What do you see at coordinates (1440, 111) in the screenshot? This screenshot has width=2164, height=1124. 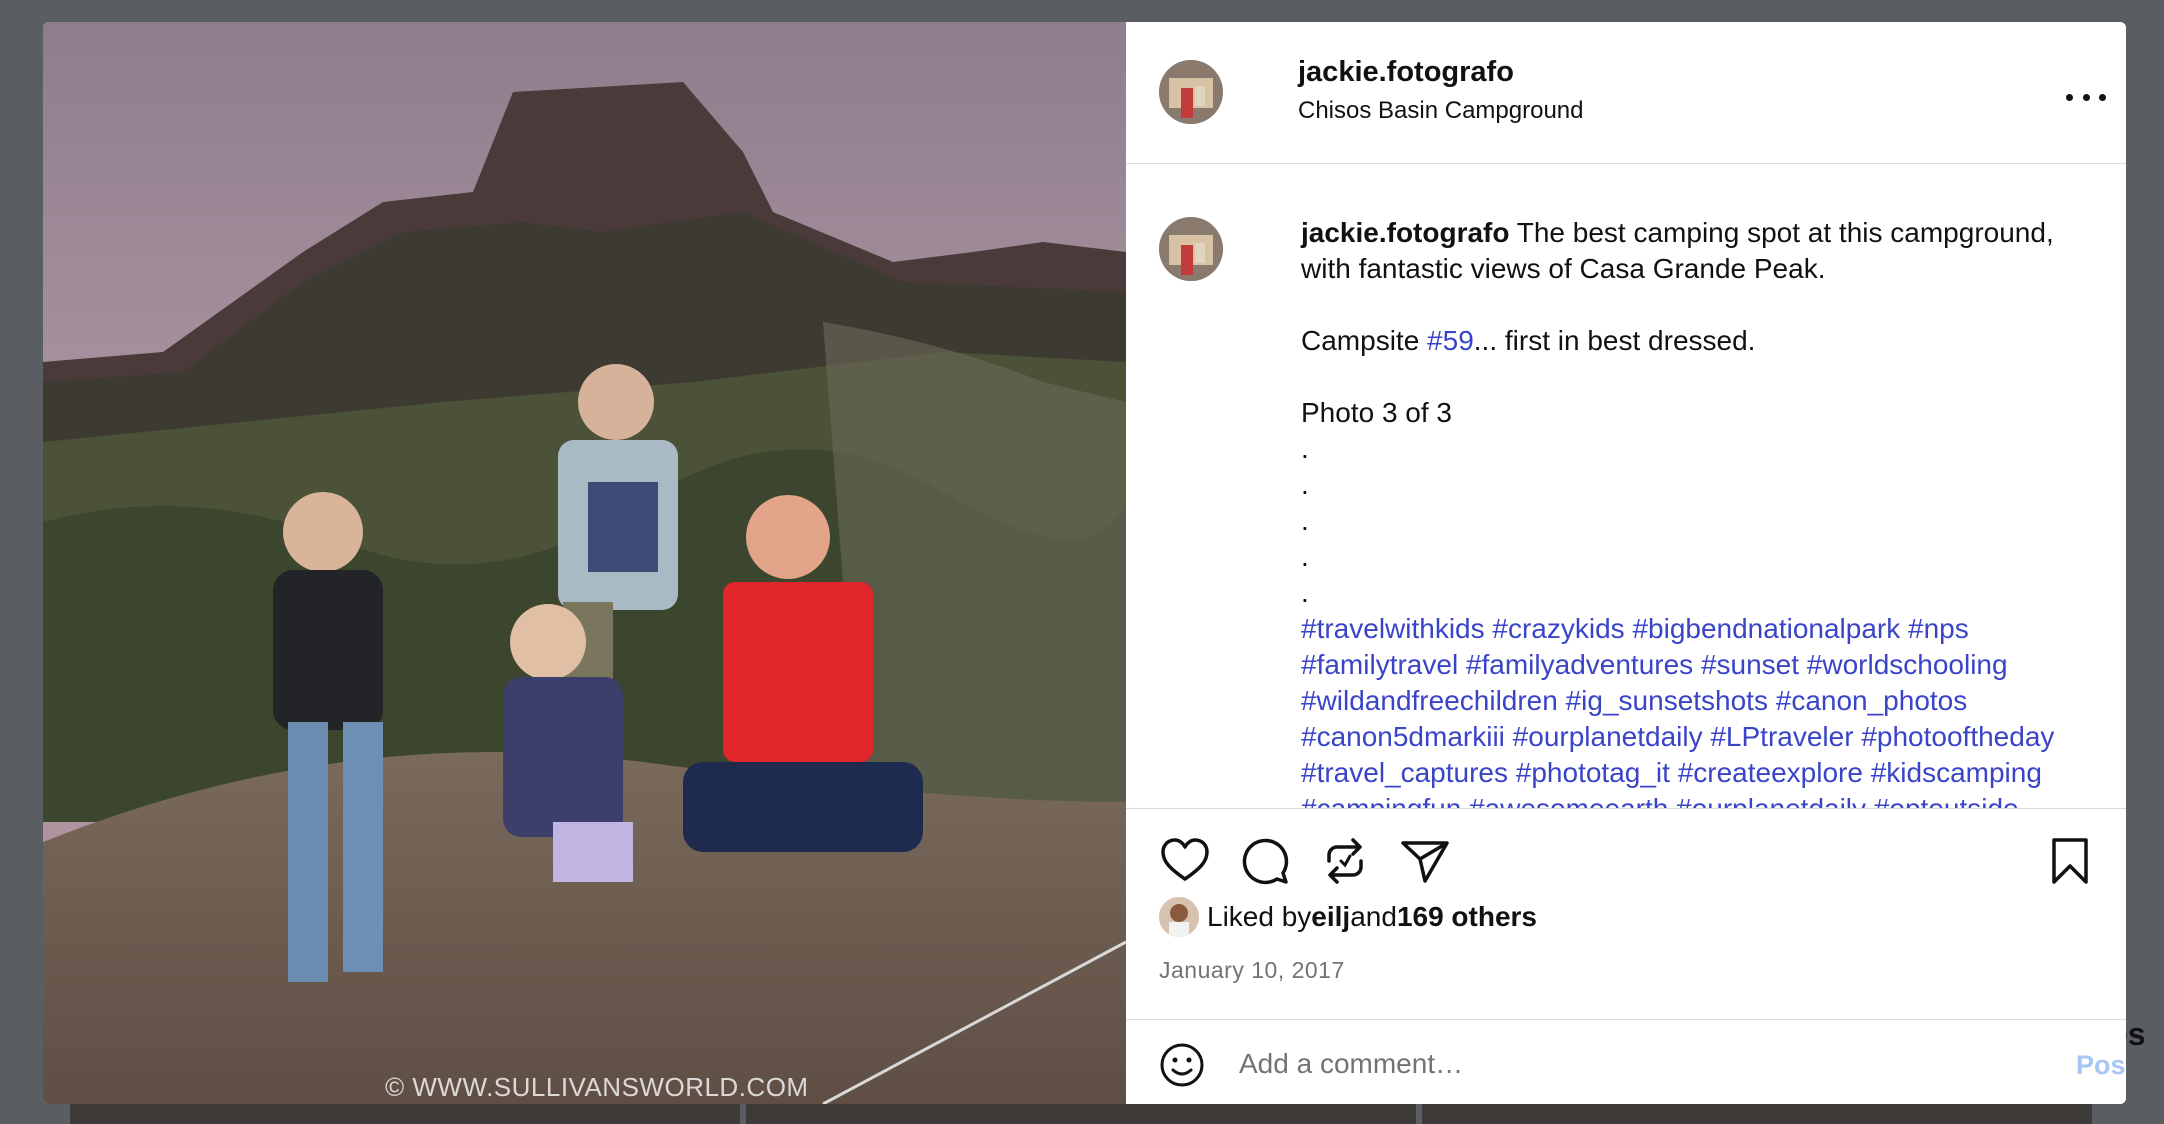 I see `post-location: Chisos Basin Campground` at bounding box center [1440, 111].